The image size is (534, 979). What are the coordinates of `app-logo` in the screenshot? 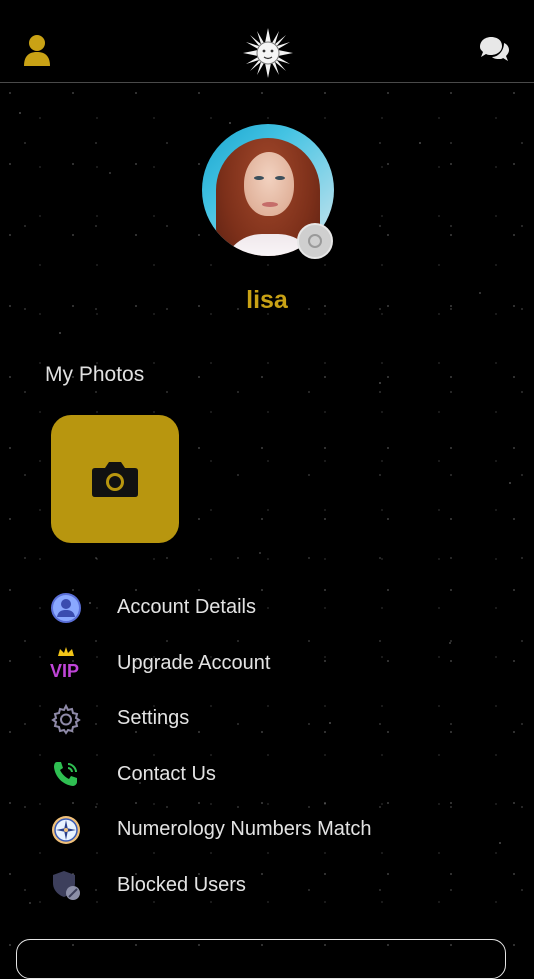 It's located at (268, 53).